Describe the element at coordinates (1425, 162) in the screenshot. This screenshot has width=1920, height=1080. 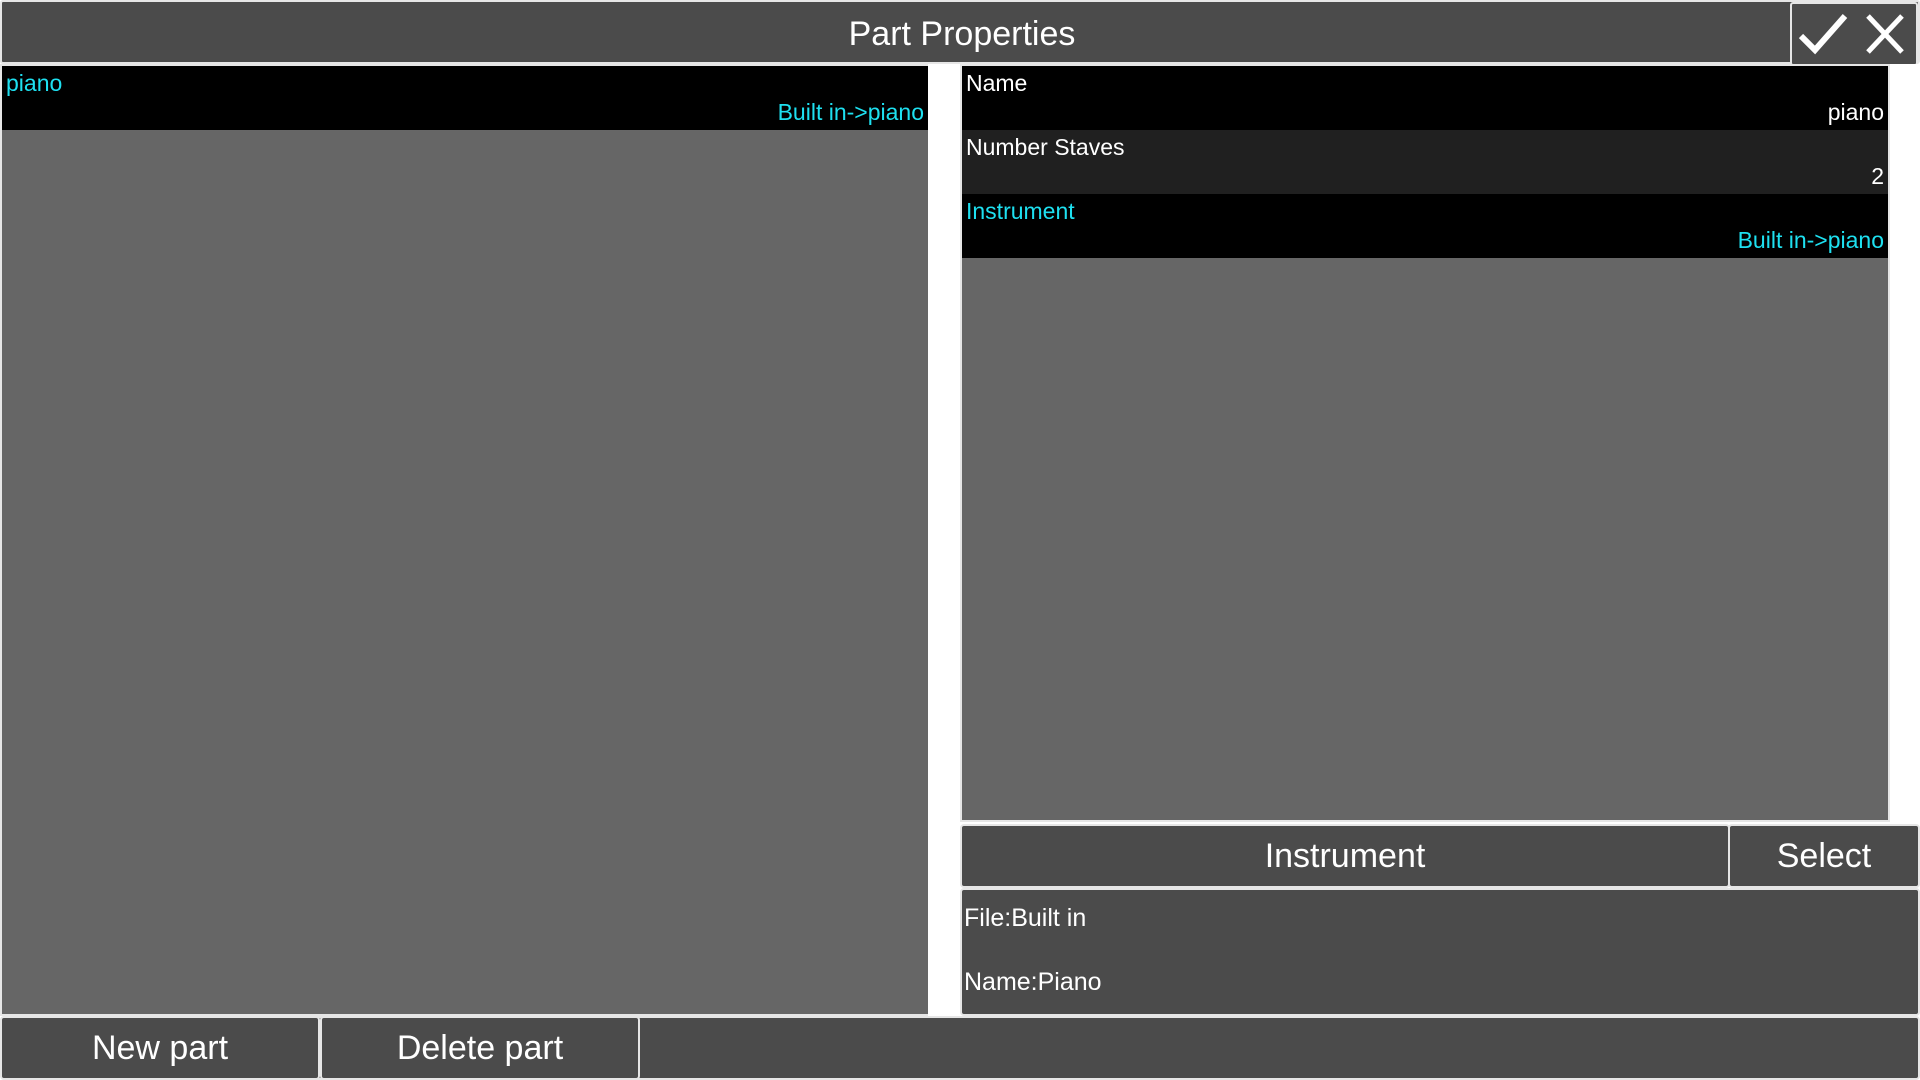
I see `property-row-number-staves: Number Staves 2` at that location.